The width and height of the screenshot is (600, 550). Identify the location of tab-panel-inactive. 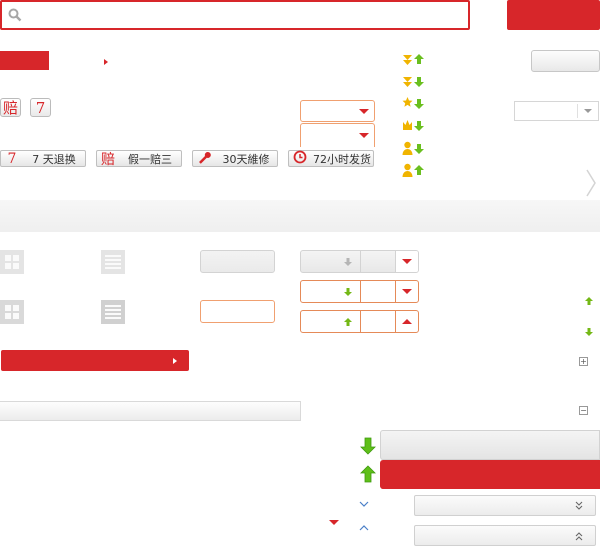
(490, 445).